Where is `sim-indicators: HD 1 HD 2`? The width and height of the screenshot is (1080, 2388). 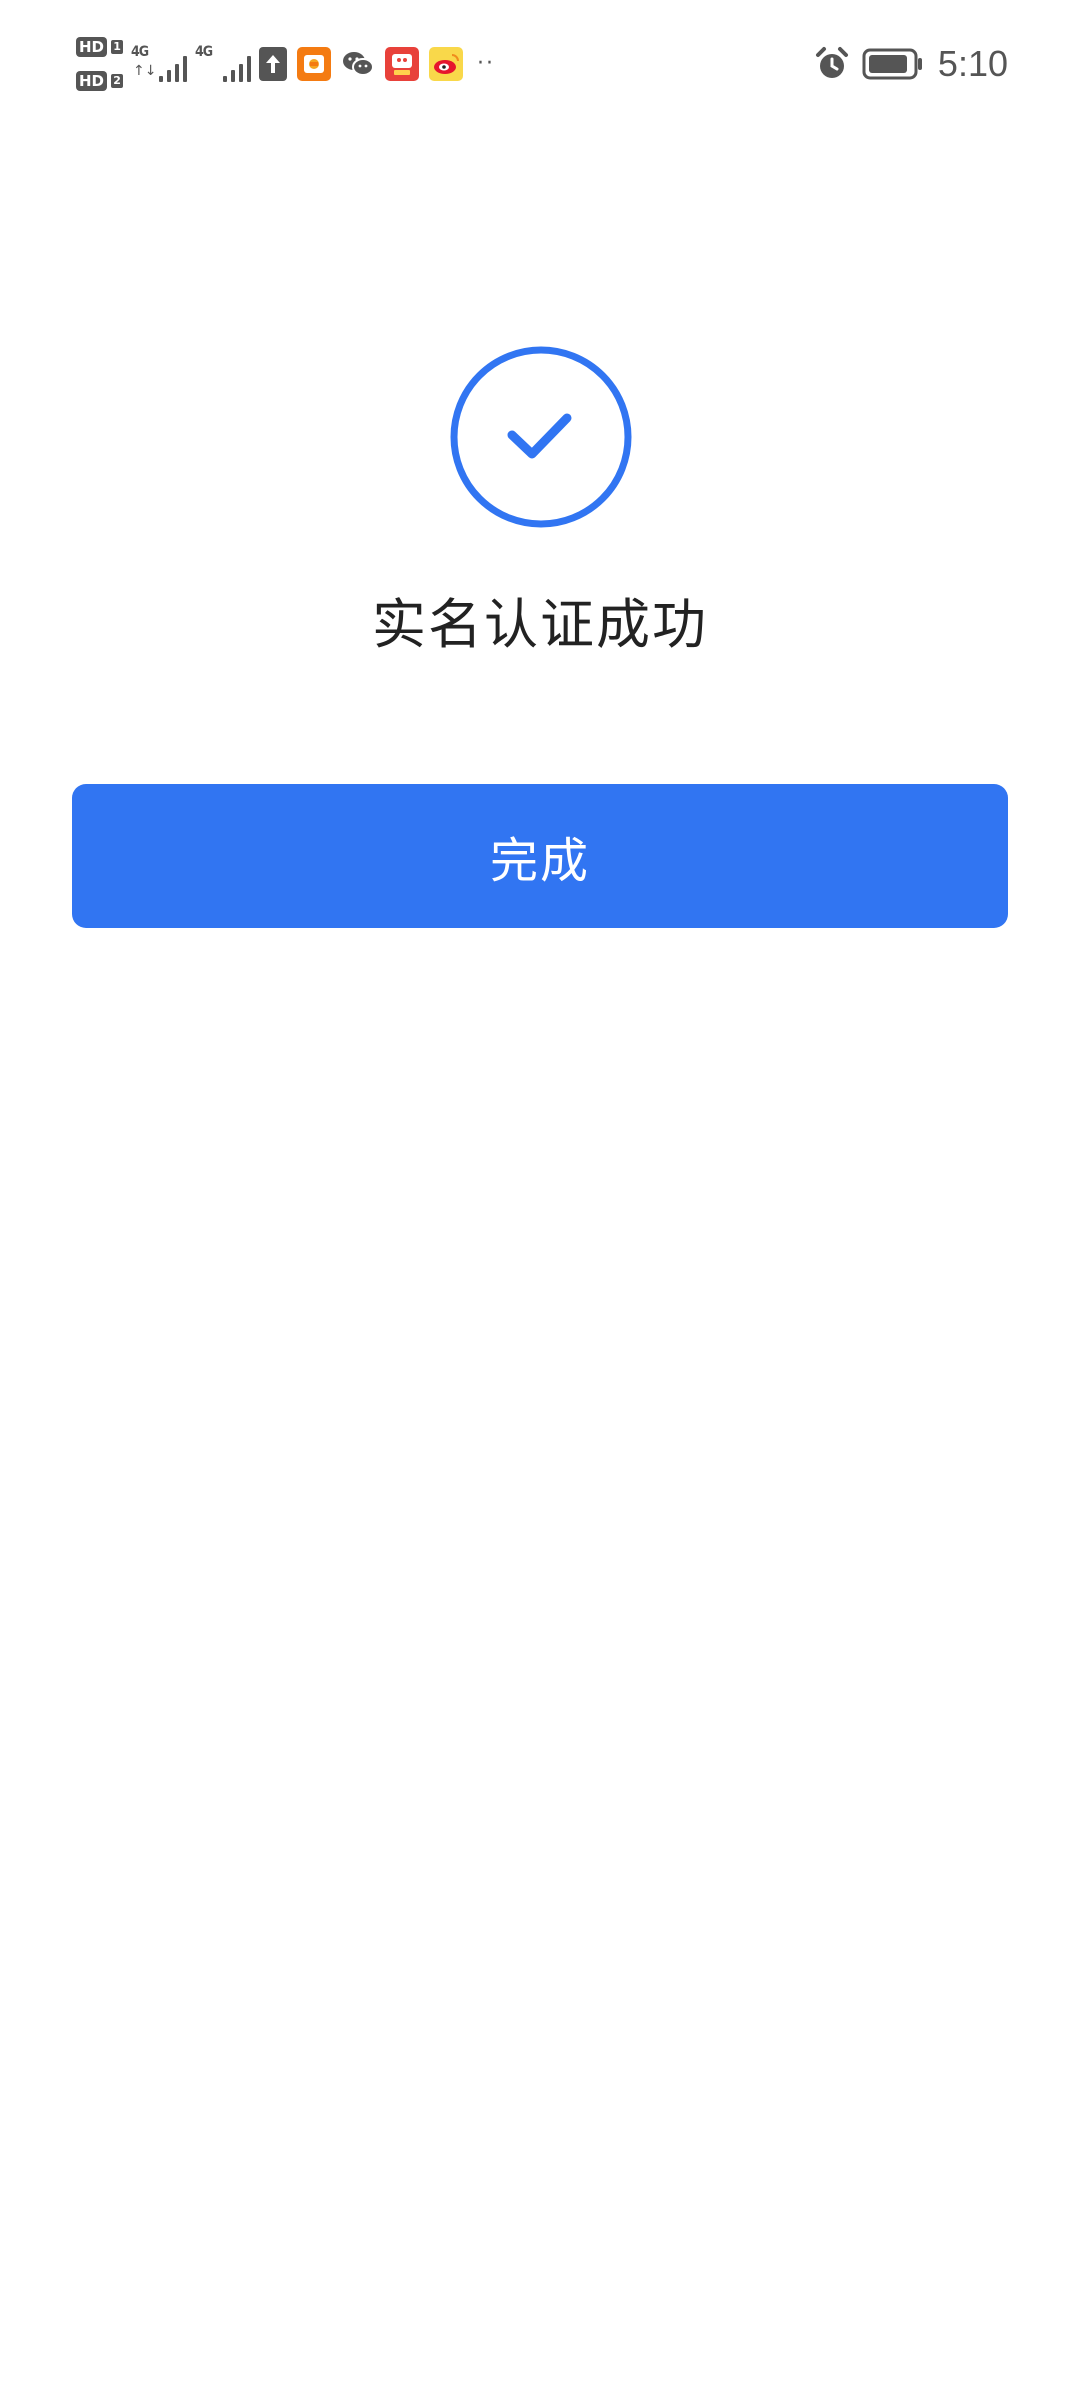 sim-indicators: HD 1 HD 2 is located at coordinates (100, 64).